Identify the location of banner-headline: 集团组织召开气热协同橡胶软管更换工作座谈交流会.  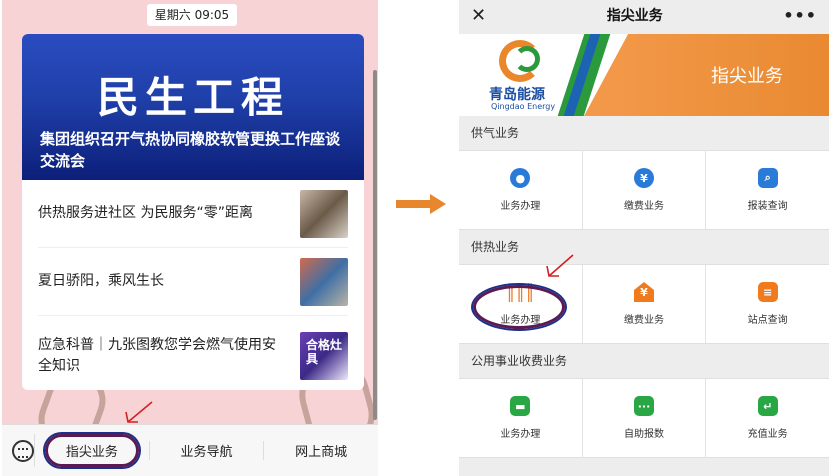
(193, 150).